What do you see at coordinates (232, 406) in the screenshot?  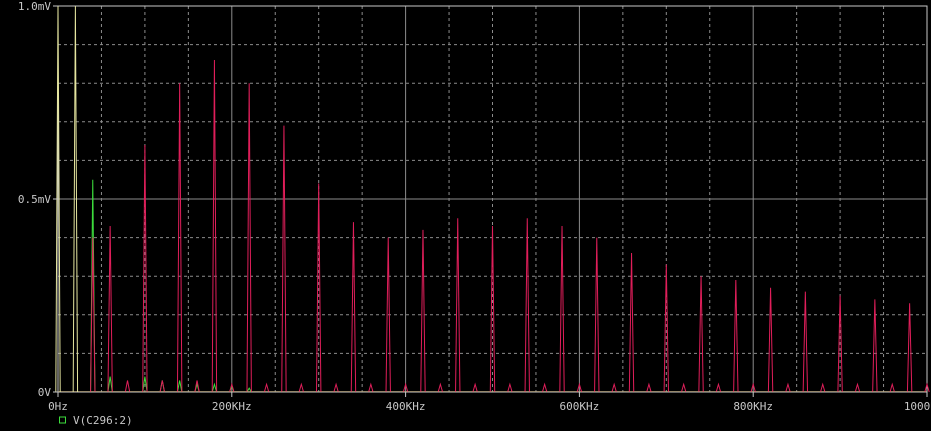 I see `x-tick-label: 200KHz` at bounding box center [232, 406].